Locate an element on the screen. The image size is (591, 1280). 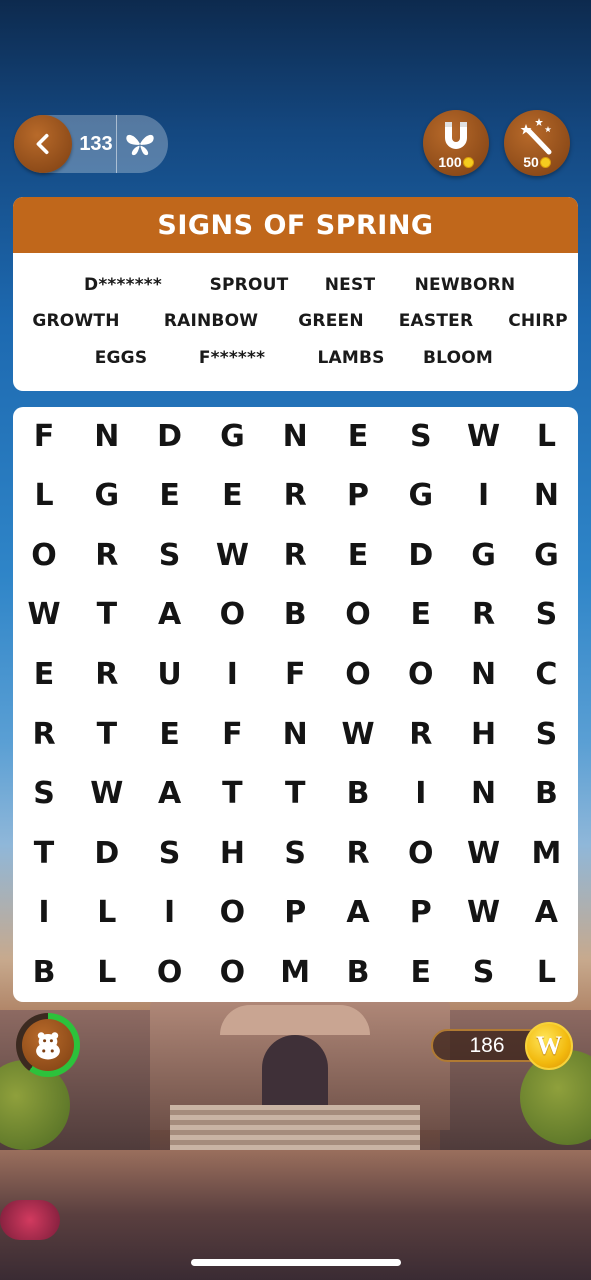
grid-cell: U is located at coordinates (170, 674).